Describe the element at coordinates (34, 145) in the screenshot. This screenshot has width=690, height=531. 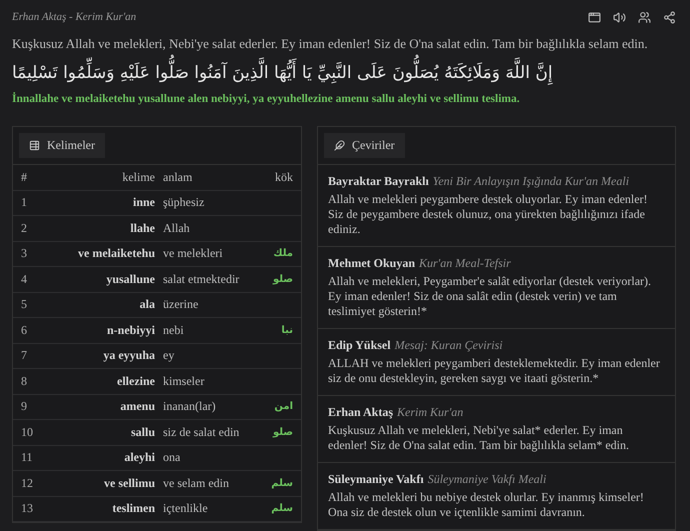
I see `table-icon` at that location.